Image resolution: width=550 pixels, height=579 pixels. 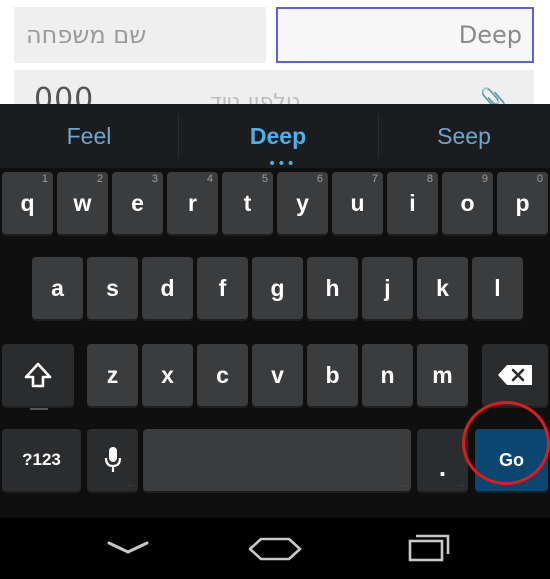 I want to click on key-label: z, so click(x=112, y=374).